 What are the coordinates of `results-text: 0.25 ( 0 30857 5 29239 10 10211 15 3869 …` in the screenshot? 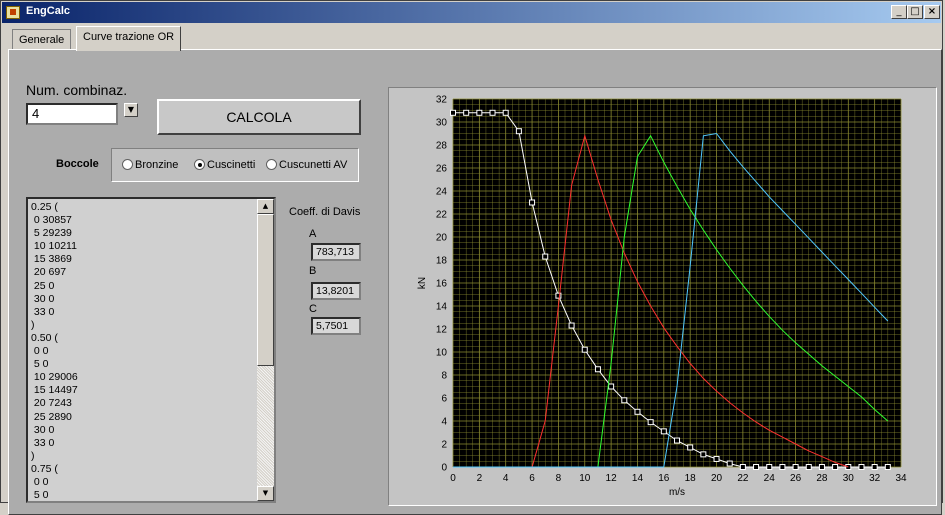 It's located at (54, 351).